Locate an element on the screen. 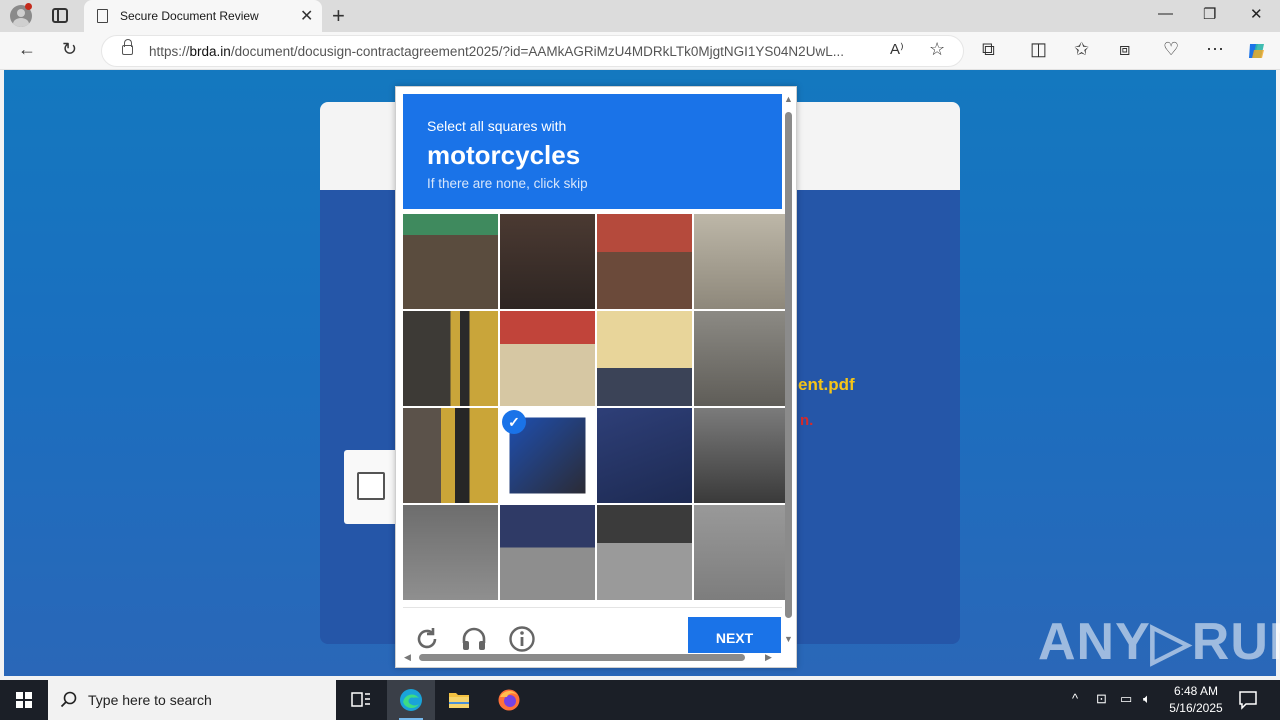 Image resolution: width=1280 pixels, height=720 pixels. horizontal-scrollbar: ◀ ▶ is located at coordinates (589, 657).